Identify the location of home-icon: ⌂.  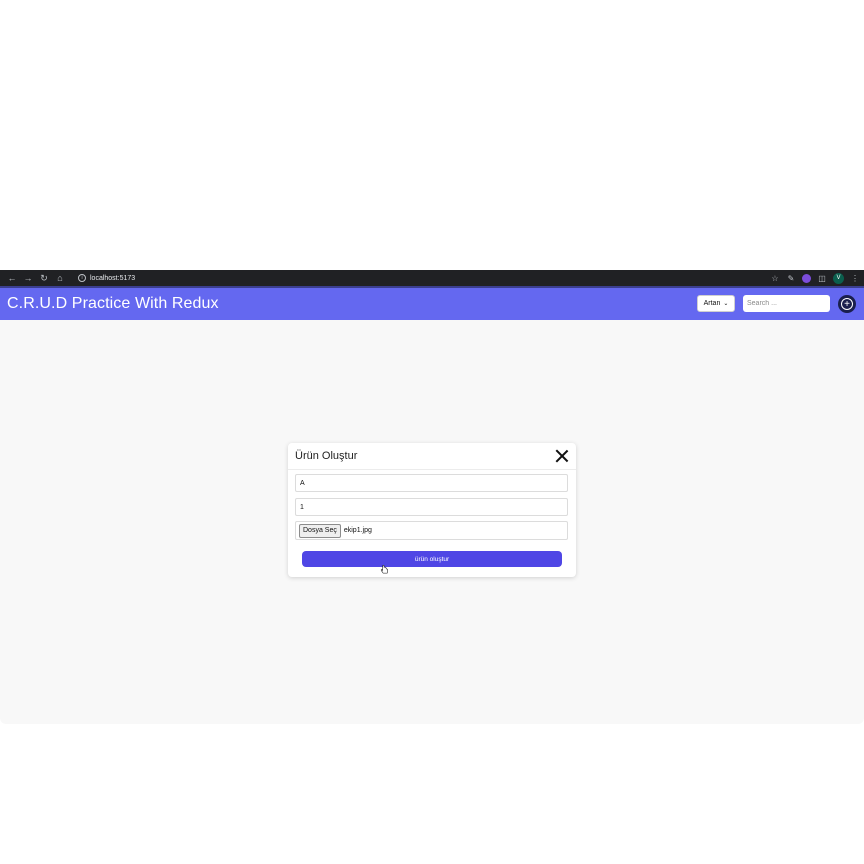
(60, 278).